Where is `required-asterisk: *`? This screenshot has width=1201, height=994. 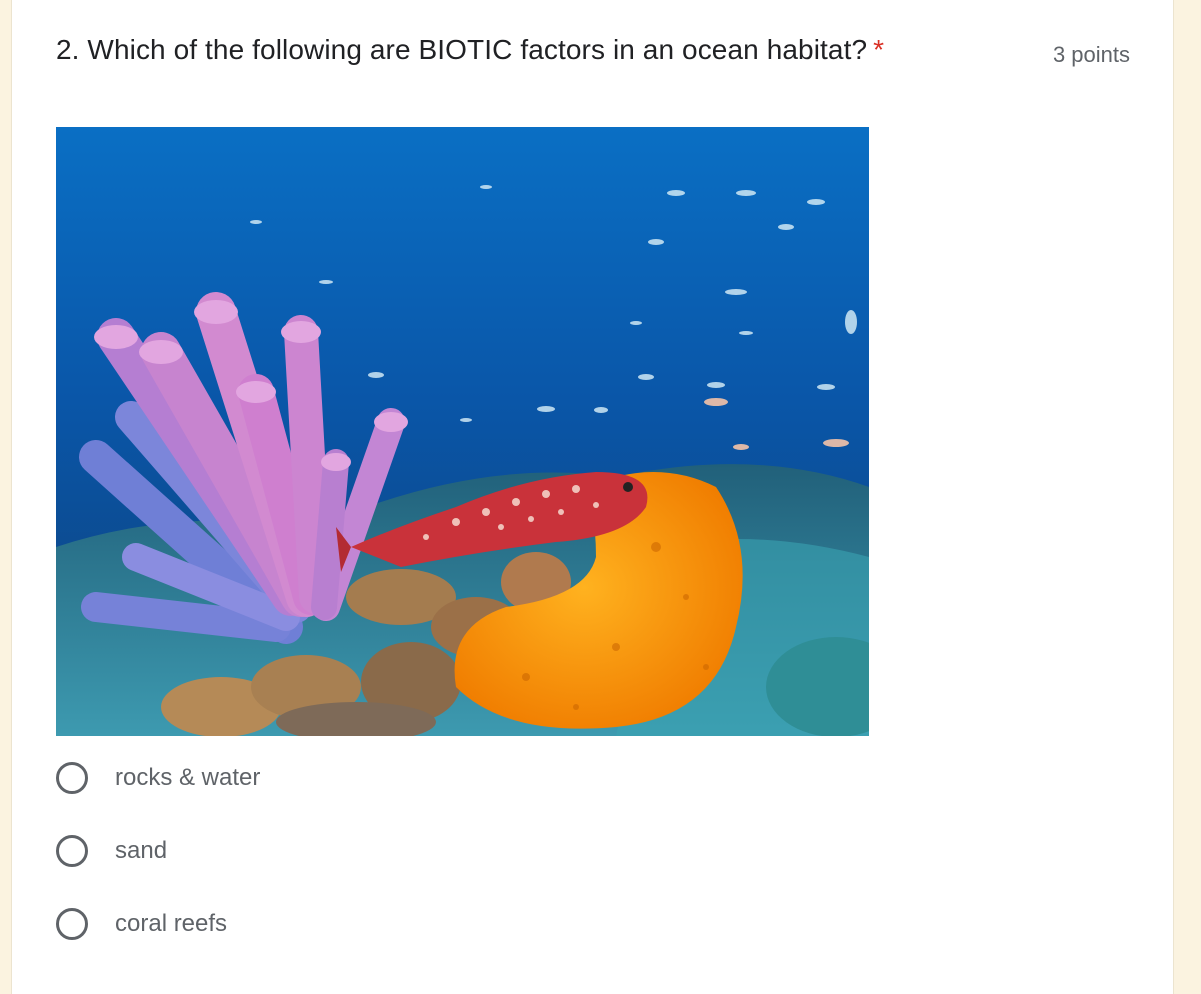
required-asterisk: * is located at coordinates (879, 49).